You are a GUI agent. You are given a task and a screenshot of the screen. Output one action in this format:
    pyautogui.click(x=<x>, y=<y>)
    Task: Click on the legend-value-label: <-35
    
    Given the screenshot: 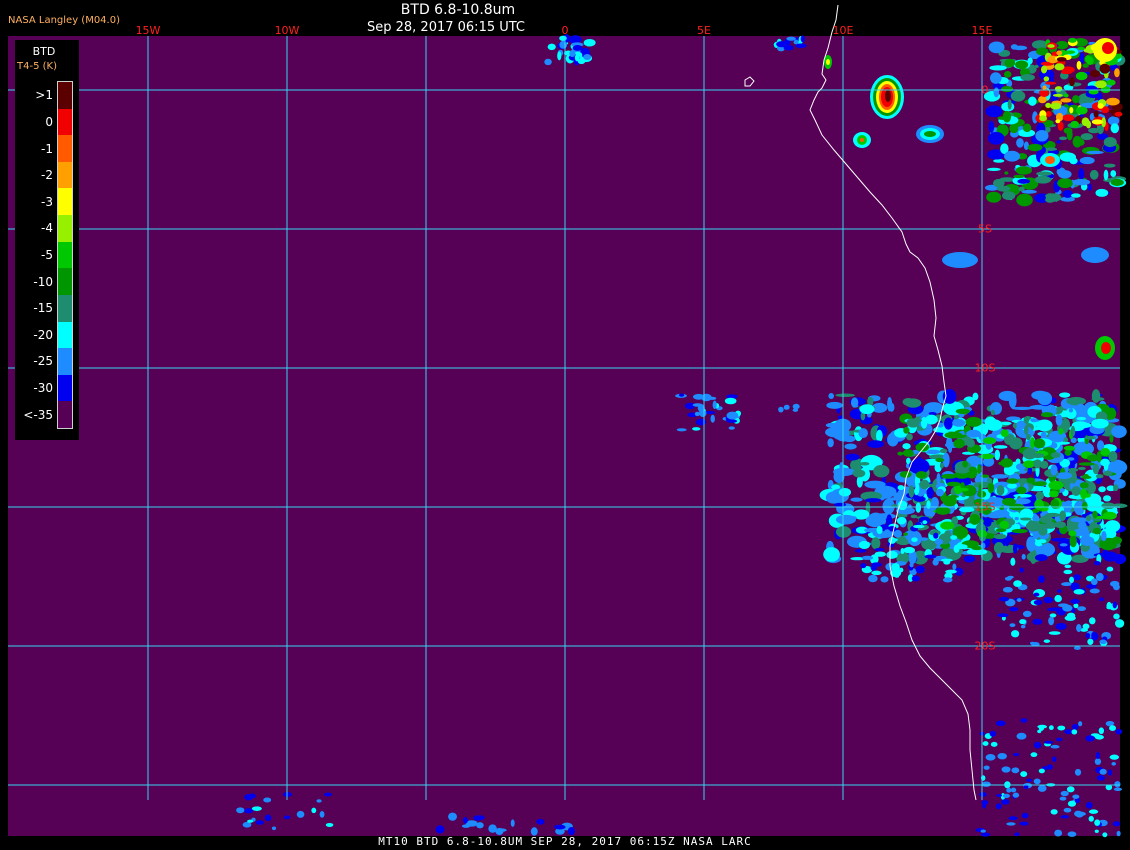 What is the action you would take?
    pyautogui.click(x=38, y=414)
    